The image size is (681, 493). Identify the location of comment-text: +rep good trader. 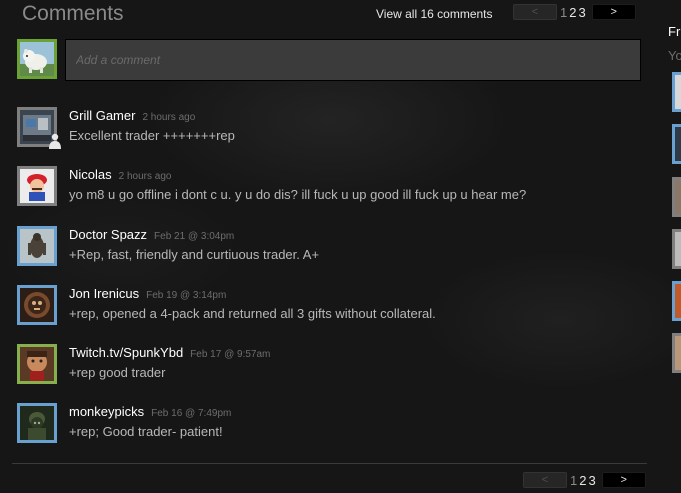
(117, 372).